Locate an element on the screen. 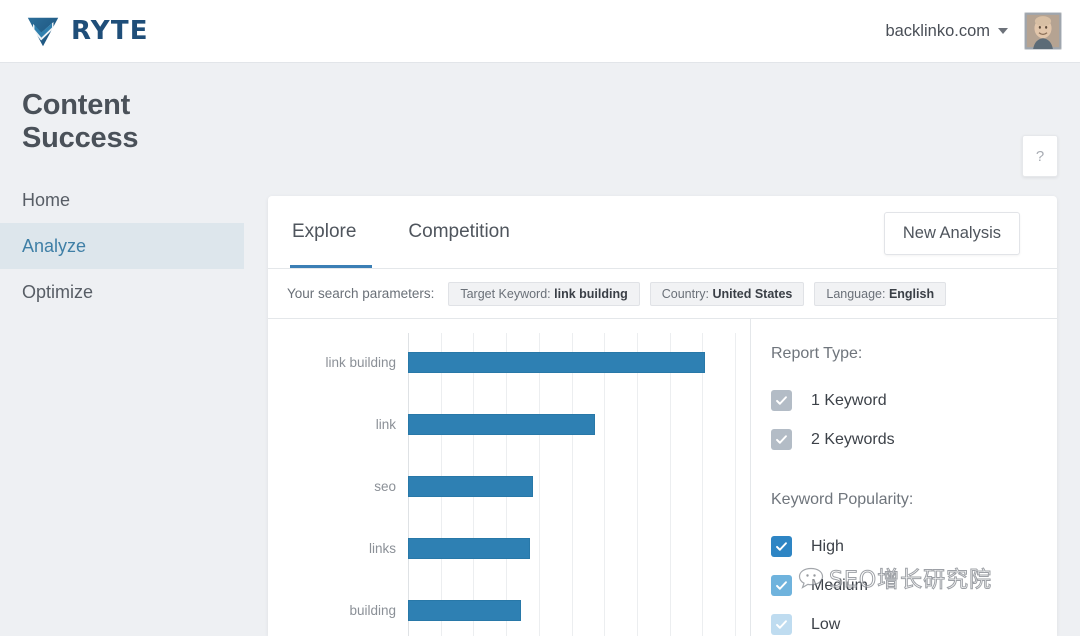 The width and height of the screenshot is (1080, 636). tab-competition: Competition is located at coordinates (458, 232).